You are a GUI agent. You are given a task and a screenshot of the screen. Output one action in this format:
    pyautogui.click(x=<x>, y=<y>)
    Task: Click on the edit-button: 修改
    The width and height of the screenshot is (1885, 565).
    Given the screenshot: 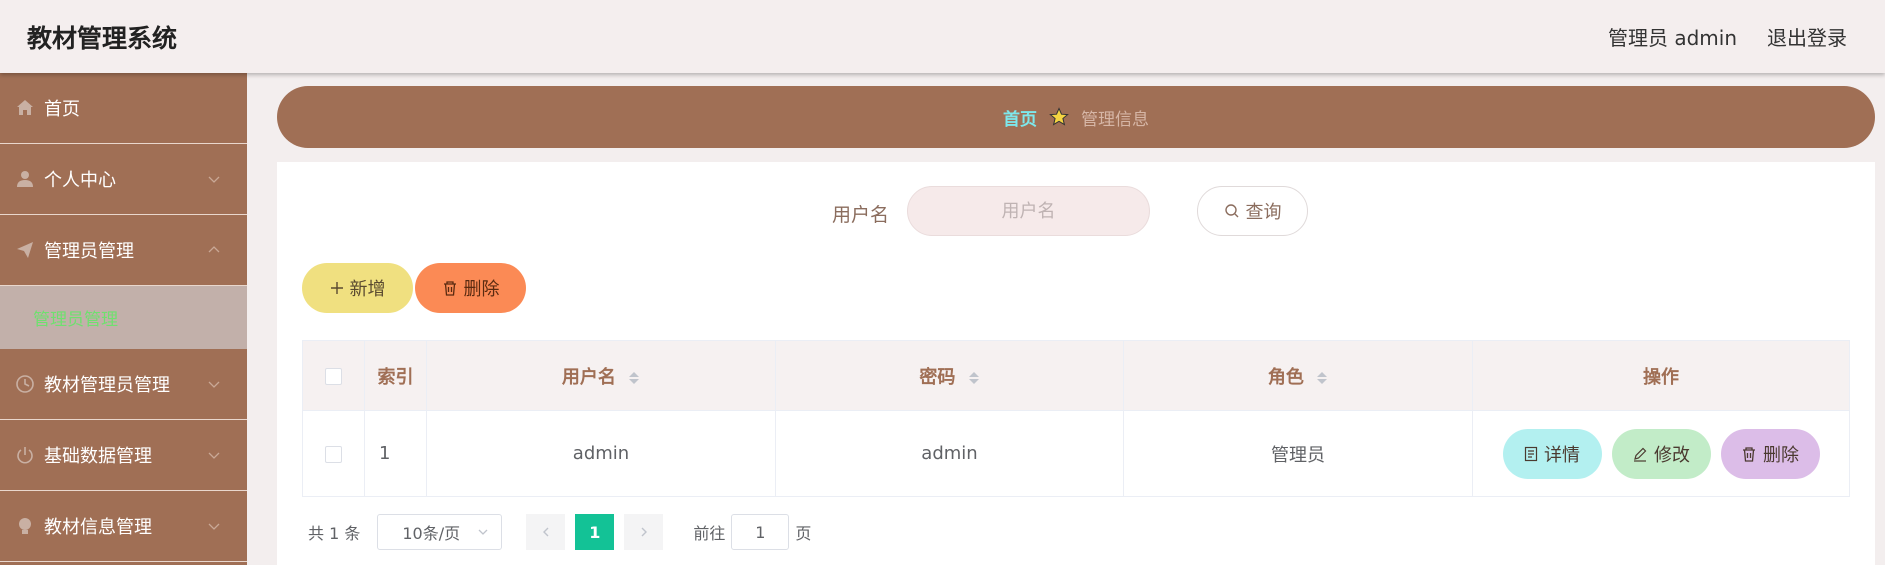 What is the action you would take?
    pyautogui.click(x=1661, y=453)
    